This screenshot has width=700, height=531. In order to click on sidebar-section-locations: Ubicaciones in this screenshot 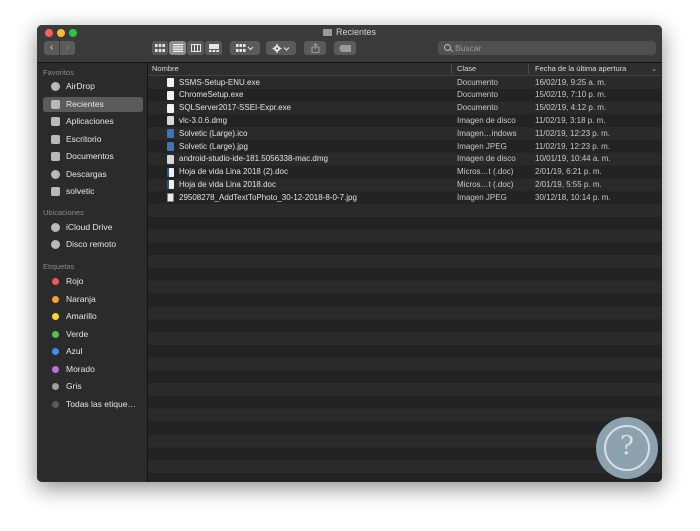, I will do `click(63, 212)`.